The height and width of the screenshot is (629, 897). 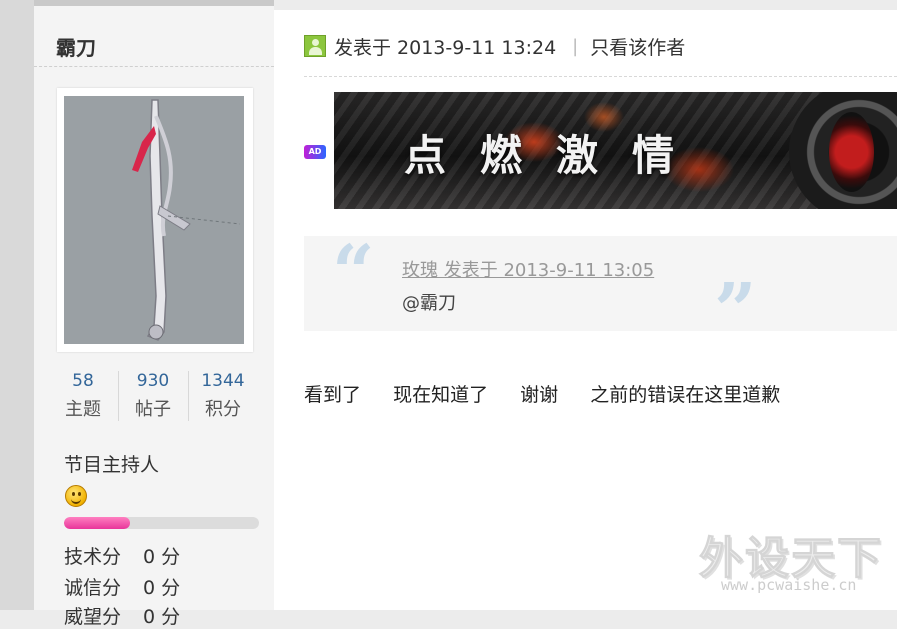 I want to click on quote-meta-link: 玫瑰 发表于 2013-9-11 13:05, so click(x=528, y=269).